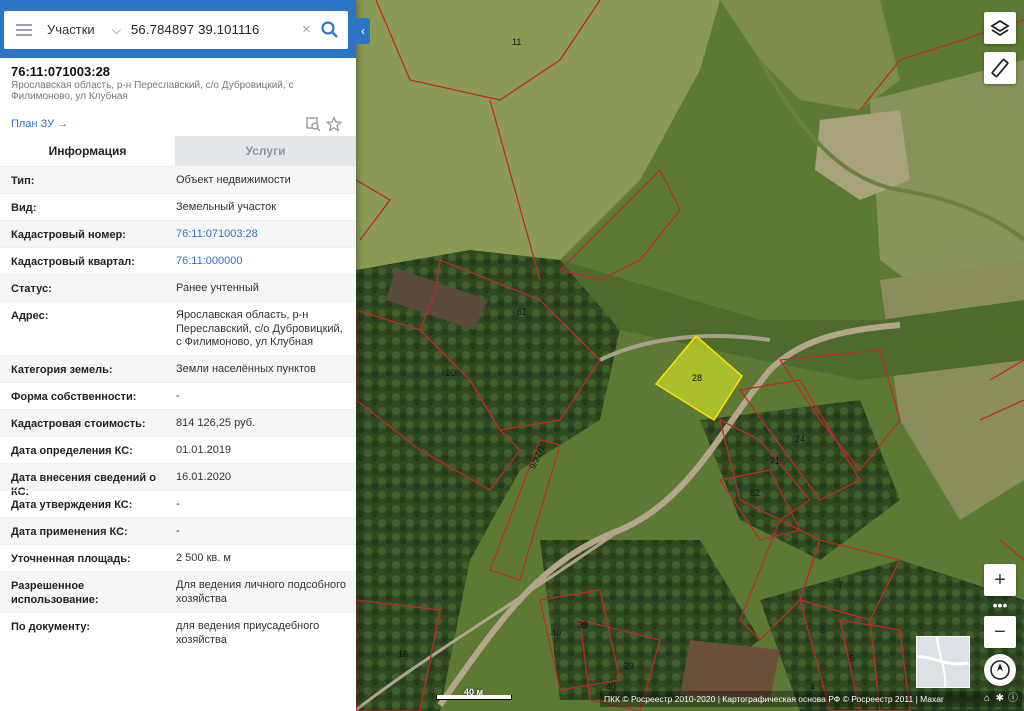 This screenshot has width=1024, height=711. Describe the element at coordinates (248, 633) in the screenshot. I see `info-value: для ведения приусадебного хозяйства` at that location.